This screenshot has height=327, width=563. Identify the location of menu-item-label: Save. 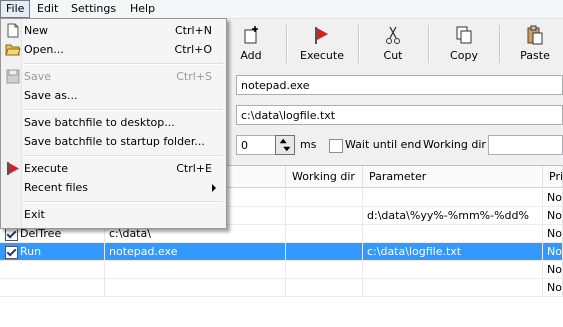
(38, 76).